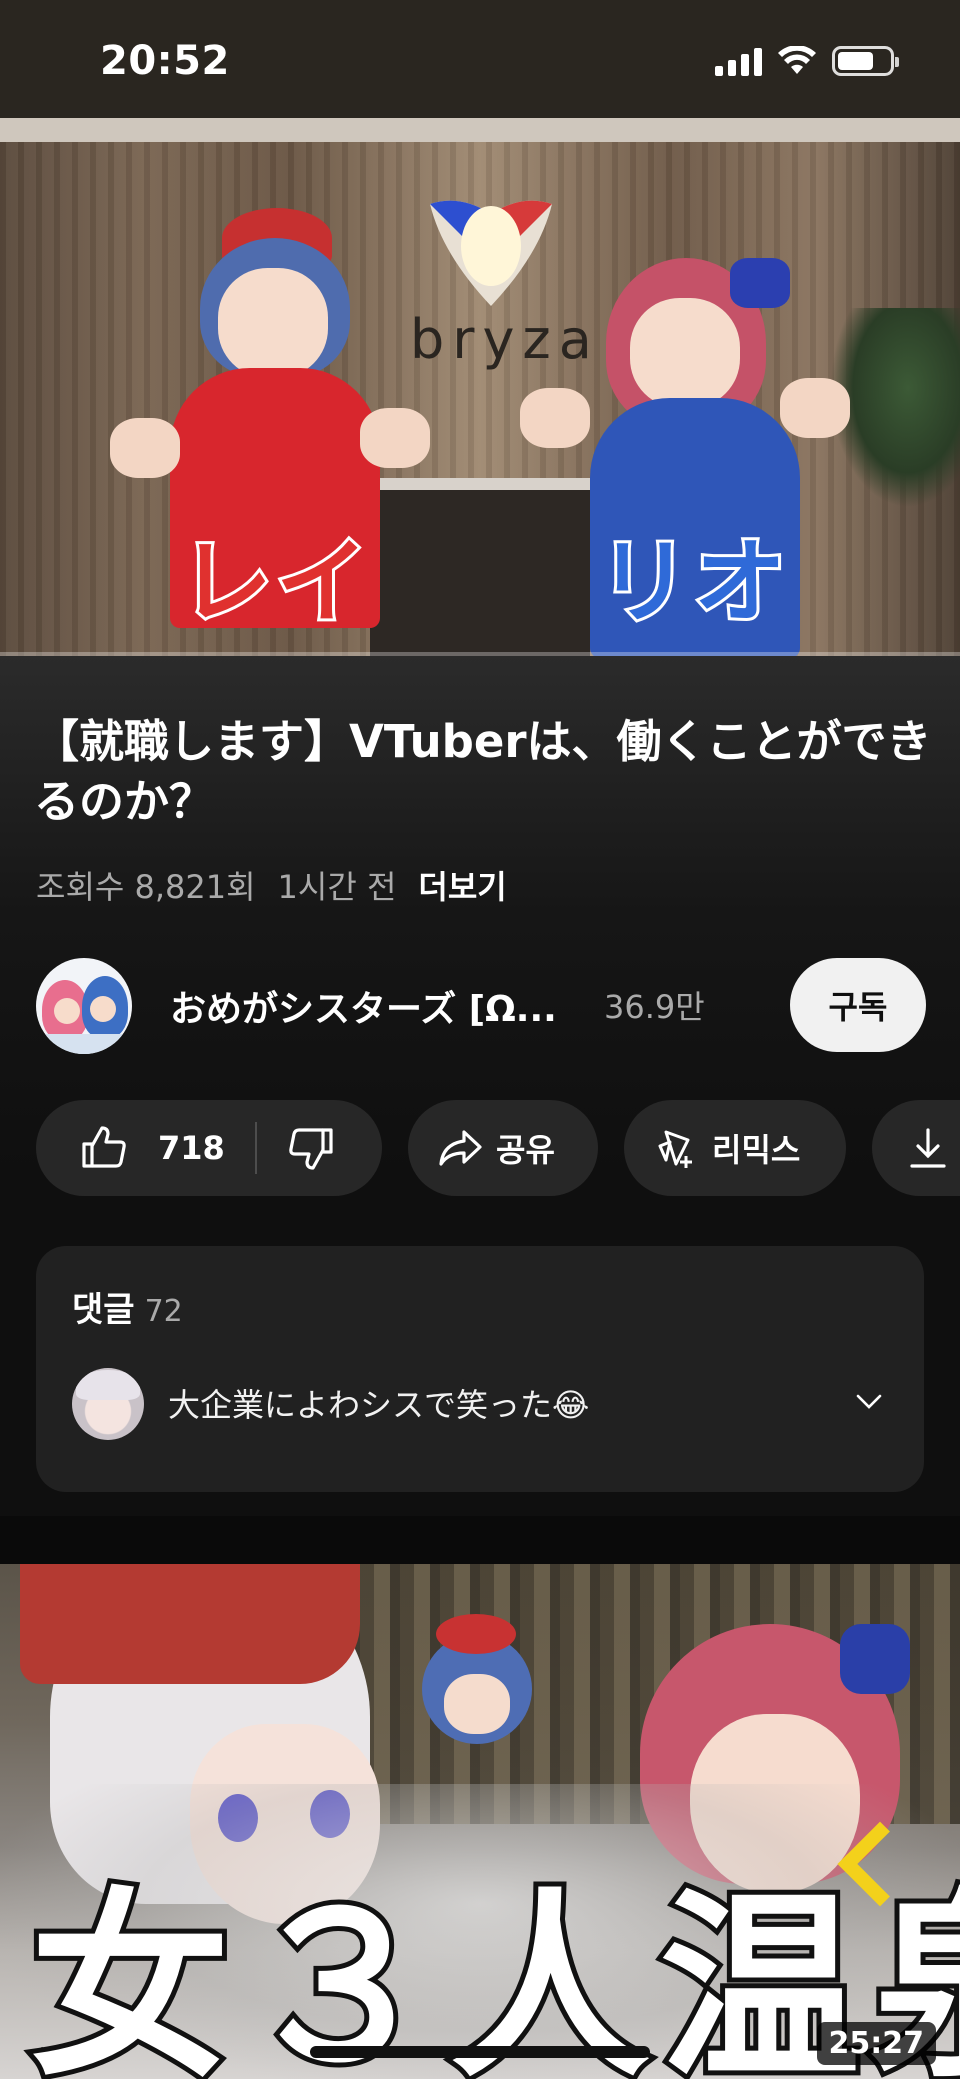  What do you see at coordinates (191, 1148) in the screenshot?
I see `like-count: 718` at bounding box center [191, 1148].